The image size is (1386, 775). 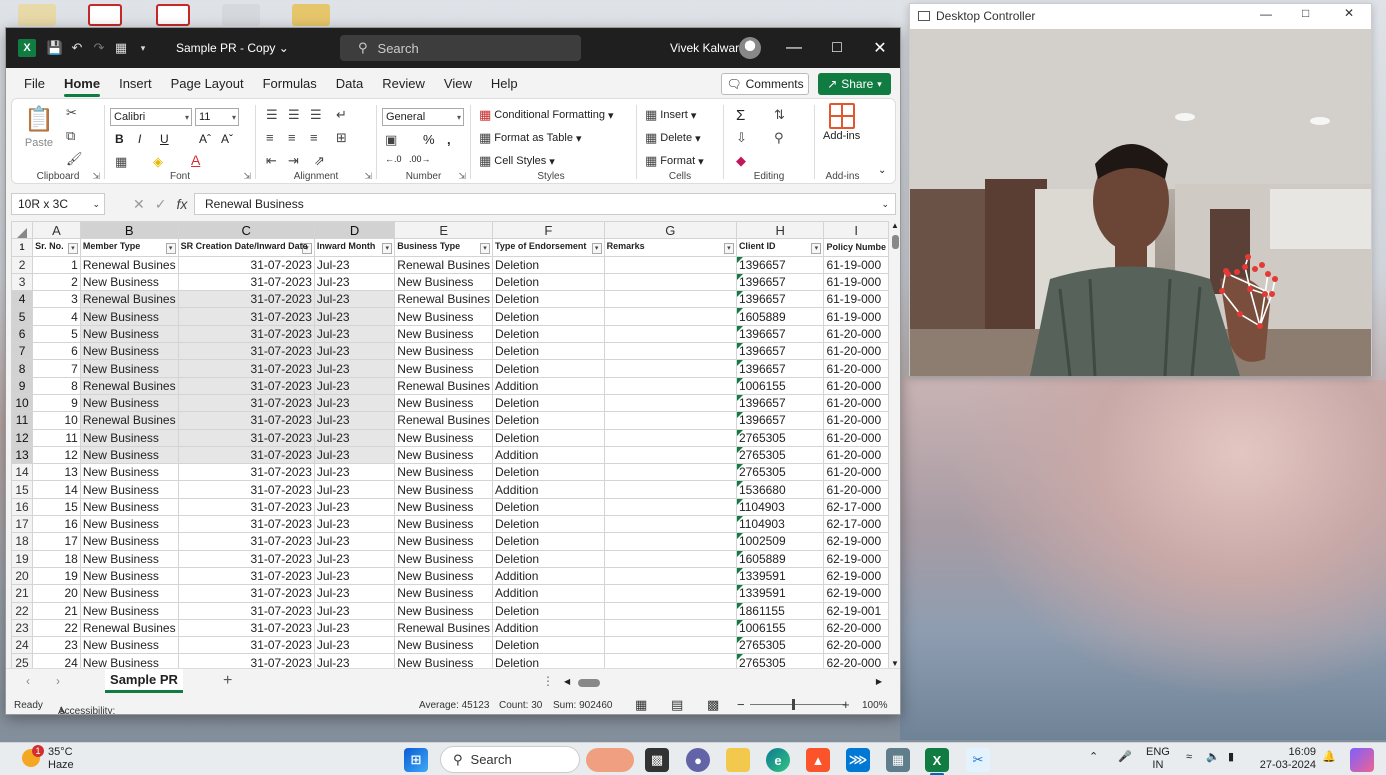 What do you see at coordinates (82, 86) in the screenshot?
I see `tab-home: Home` at bounding box center [82, 86].